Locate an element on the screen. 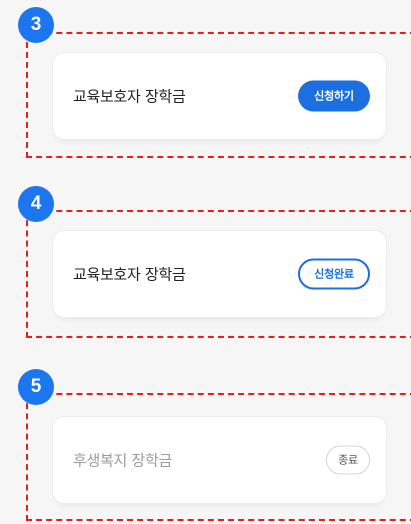  applied-button: 신청완료 is located at coordinates (334, 274).